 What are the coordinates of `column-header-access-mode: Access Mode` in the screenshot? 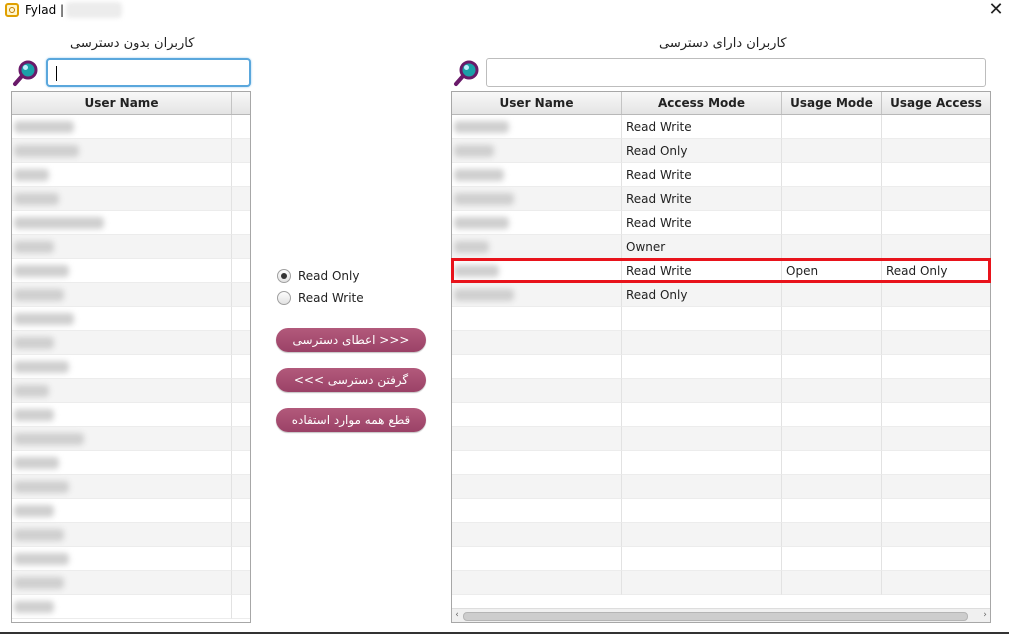 It's located at (702, 103).